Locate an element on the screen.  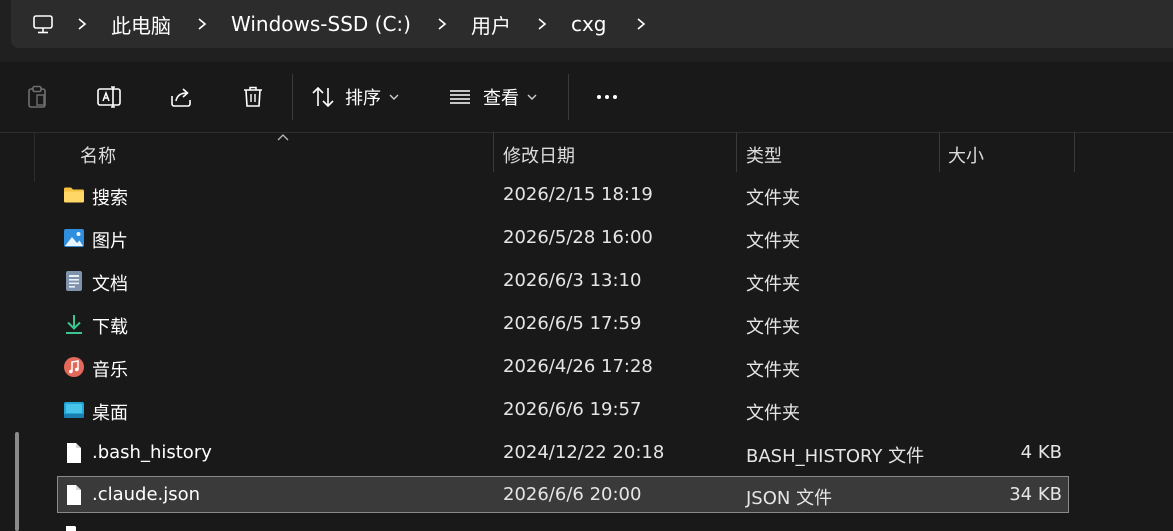
file-name: .bash_history is located at coordinates (152, 452).